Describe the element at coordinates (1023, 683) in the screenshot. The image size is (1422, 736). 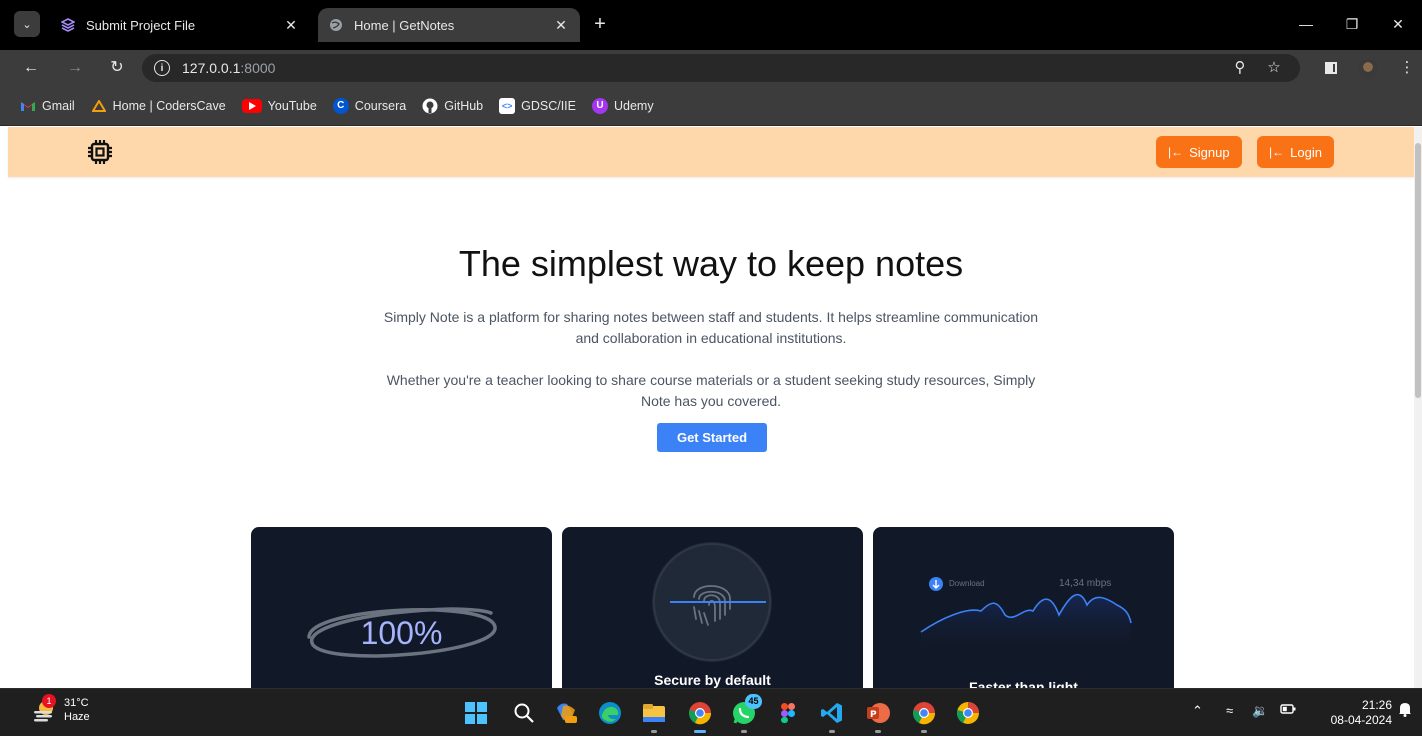
I see `card-title: Faster than light` at that location.